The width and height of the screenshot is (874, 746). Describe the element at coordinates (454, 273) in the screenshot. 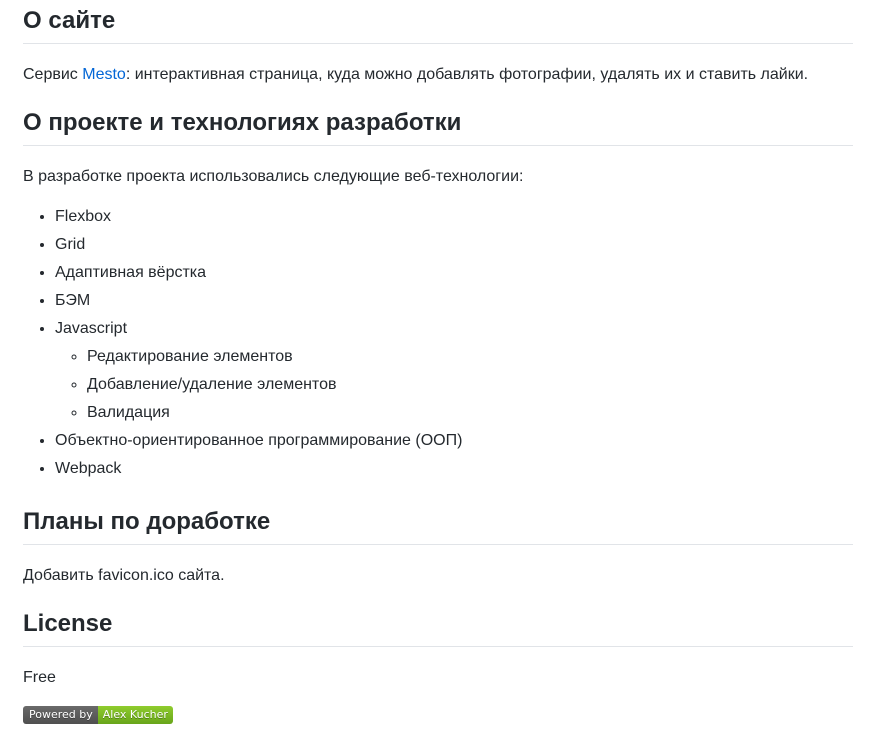

I see `list-item: Адаптивная вёрстка` at that location.